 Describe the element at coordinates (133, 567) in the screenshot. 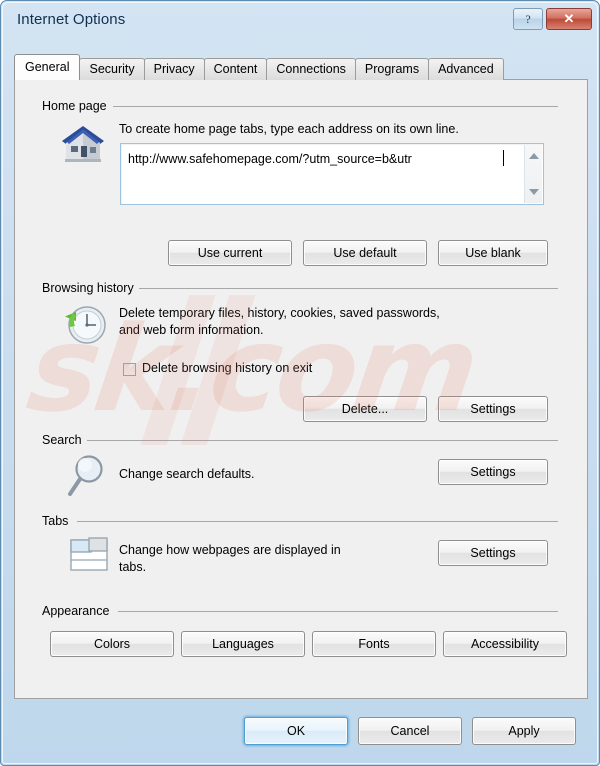

I see `tabs-description-line2: tabs.` at that location.